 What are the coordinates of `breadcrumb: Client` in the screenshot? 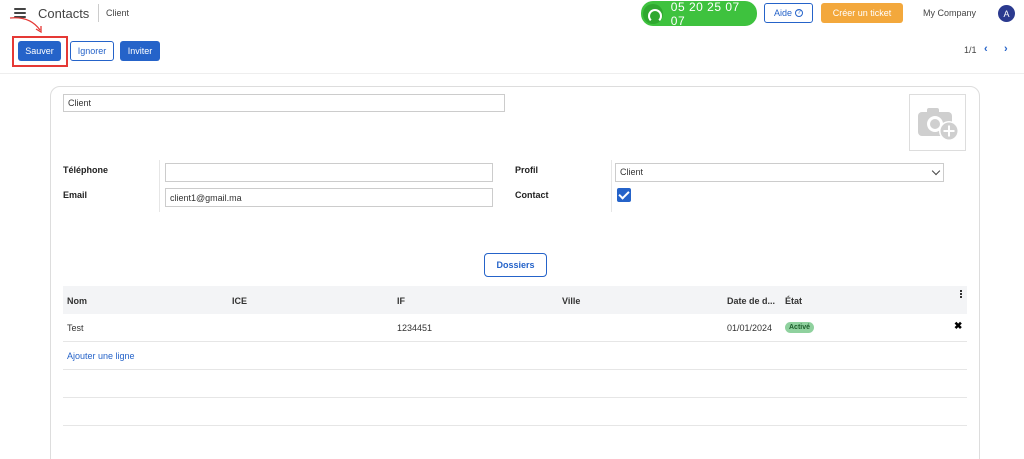 It's located at (118, 13).